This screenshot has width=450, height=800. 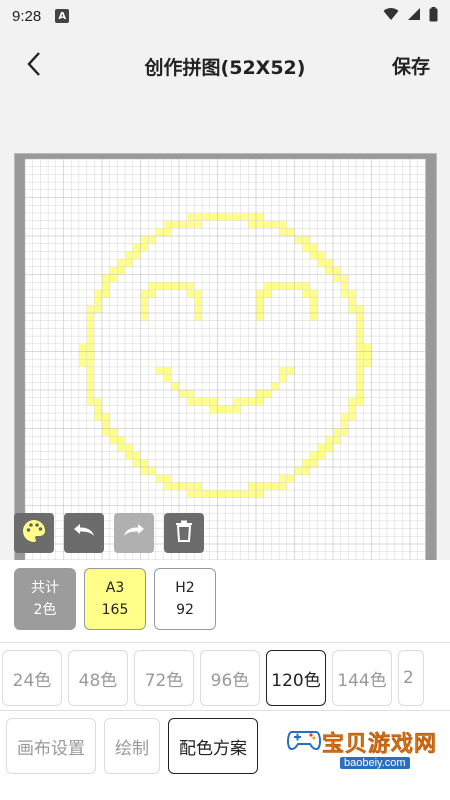 I want to click on back-button, so click(x=34, y=66).